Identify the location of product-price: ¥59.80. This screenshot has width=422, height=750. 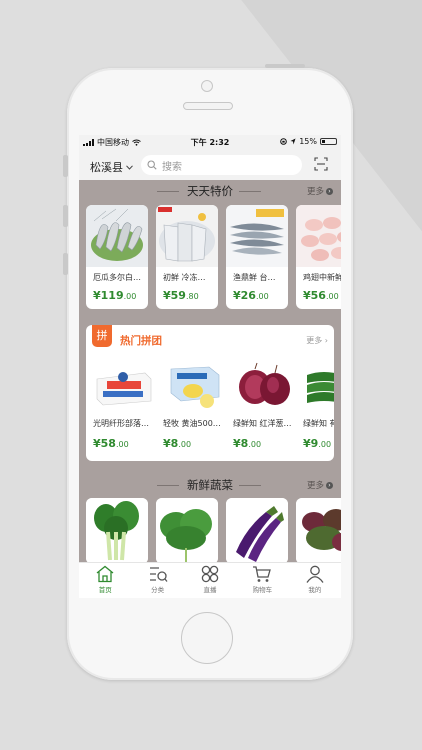
(181, 295).